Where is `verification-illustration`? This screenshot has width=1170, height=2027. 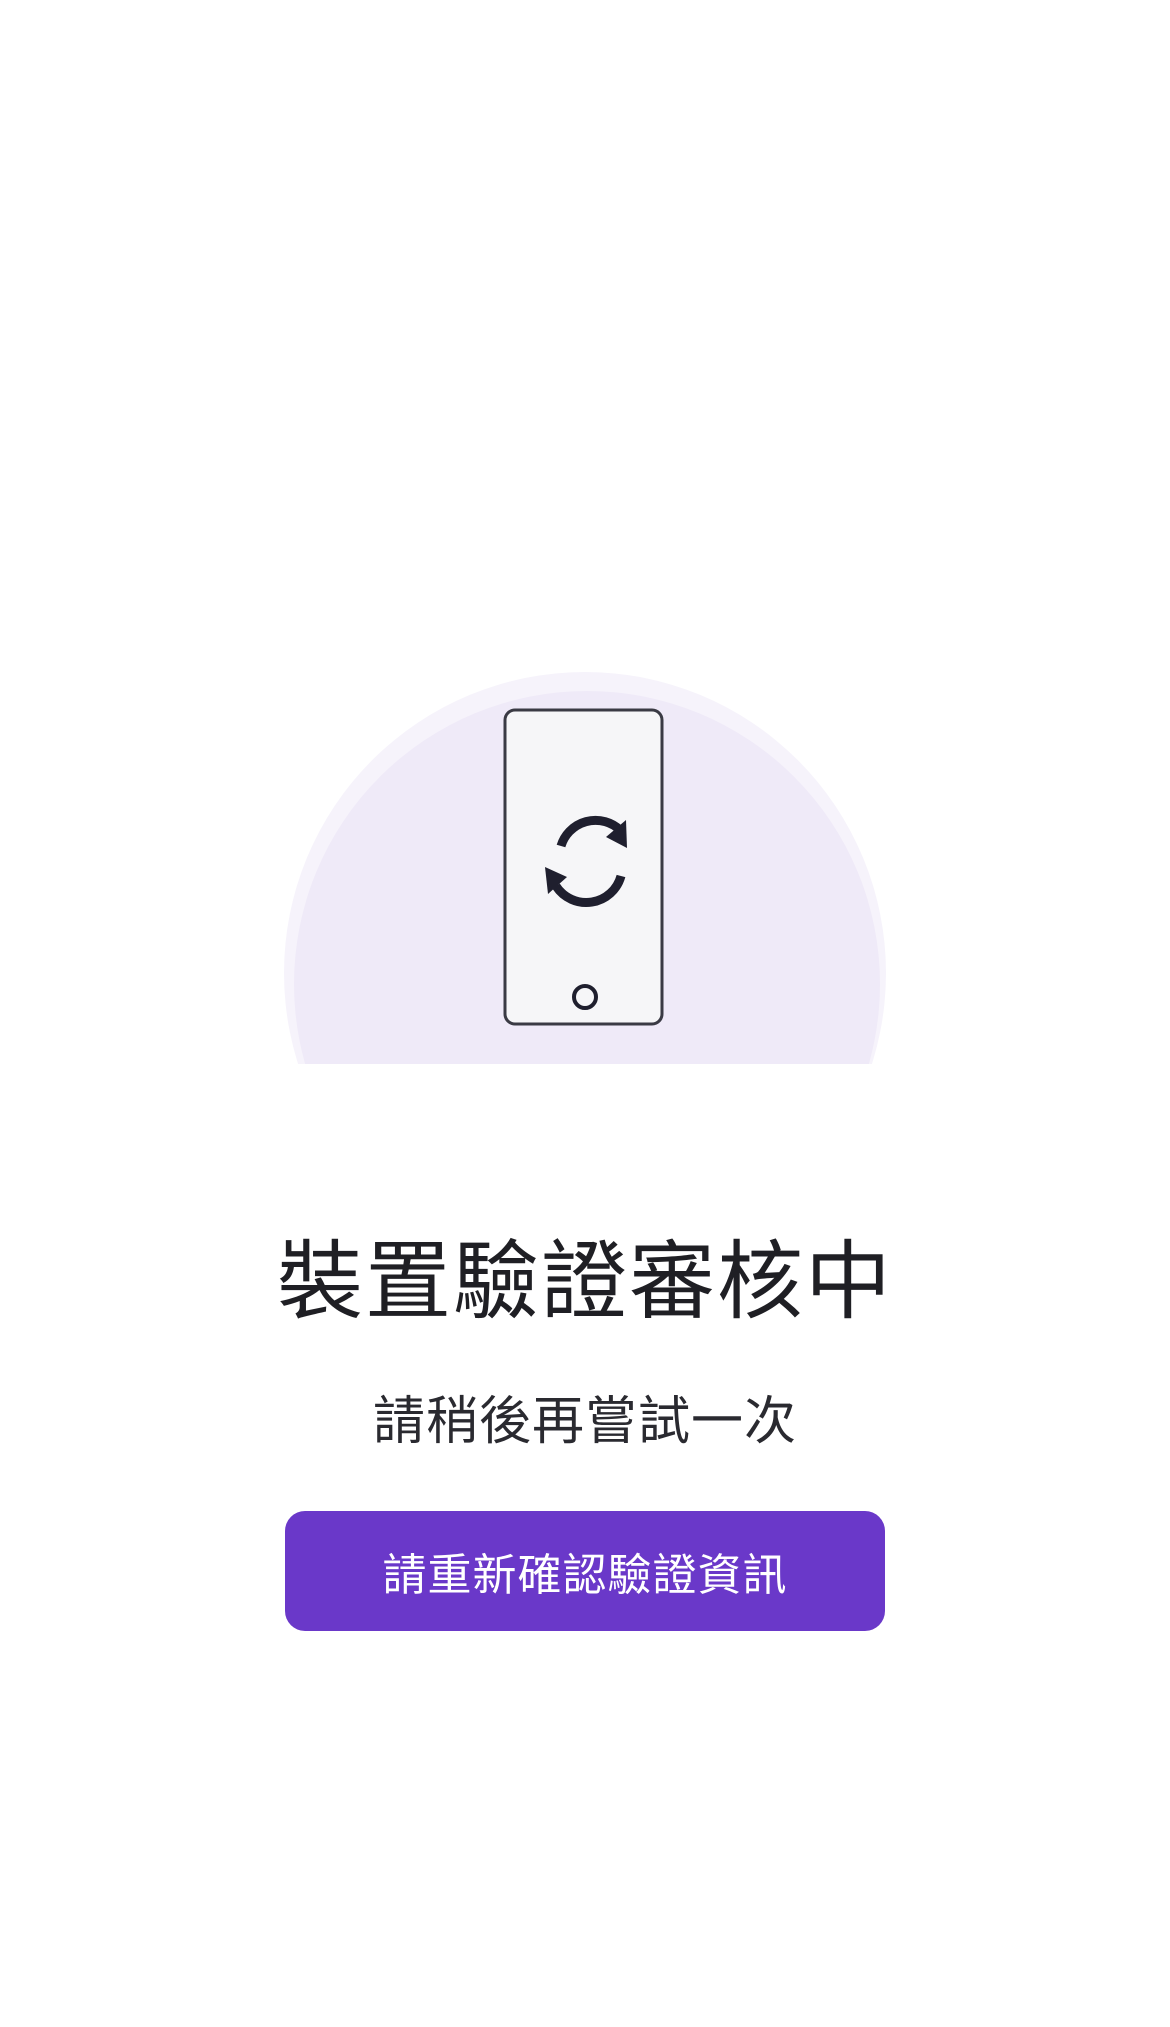 verification-illustration is located at coordinates (585, 868).